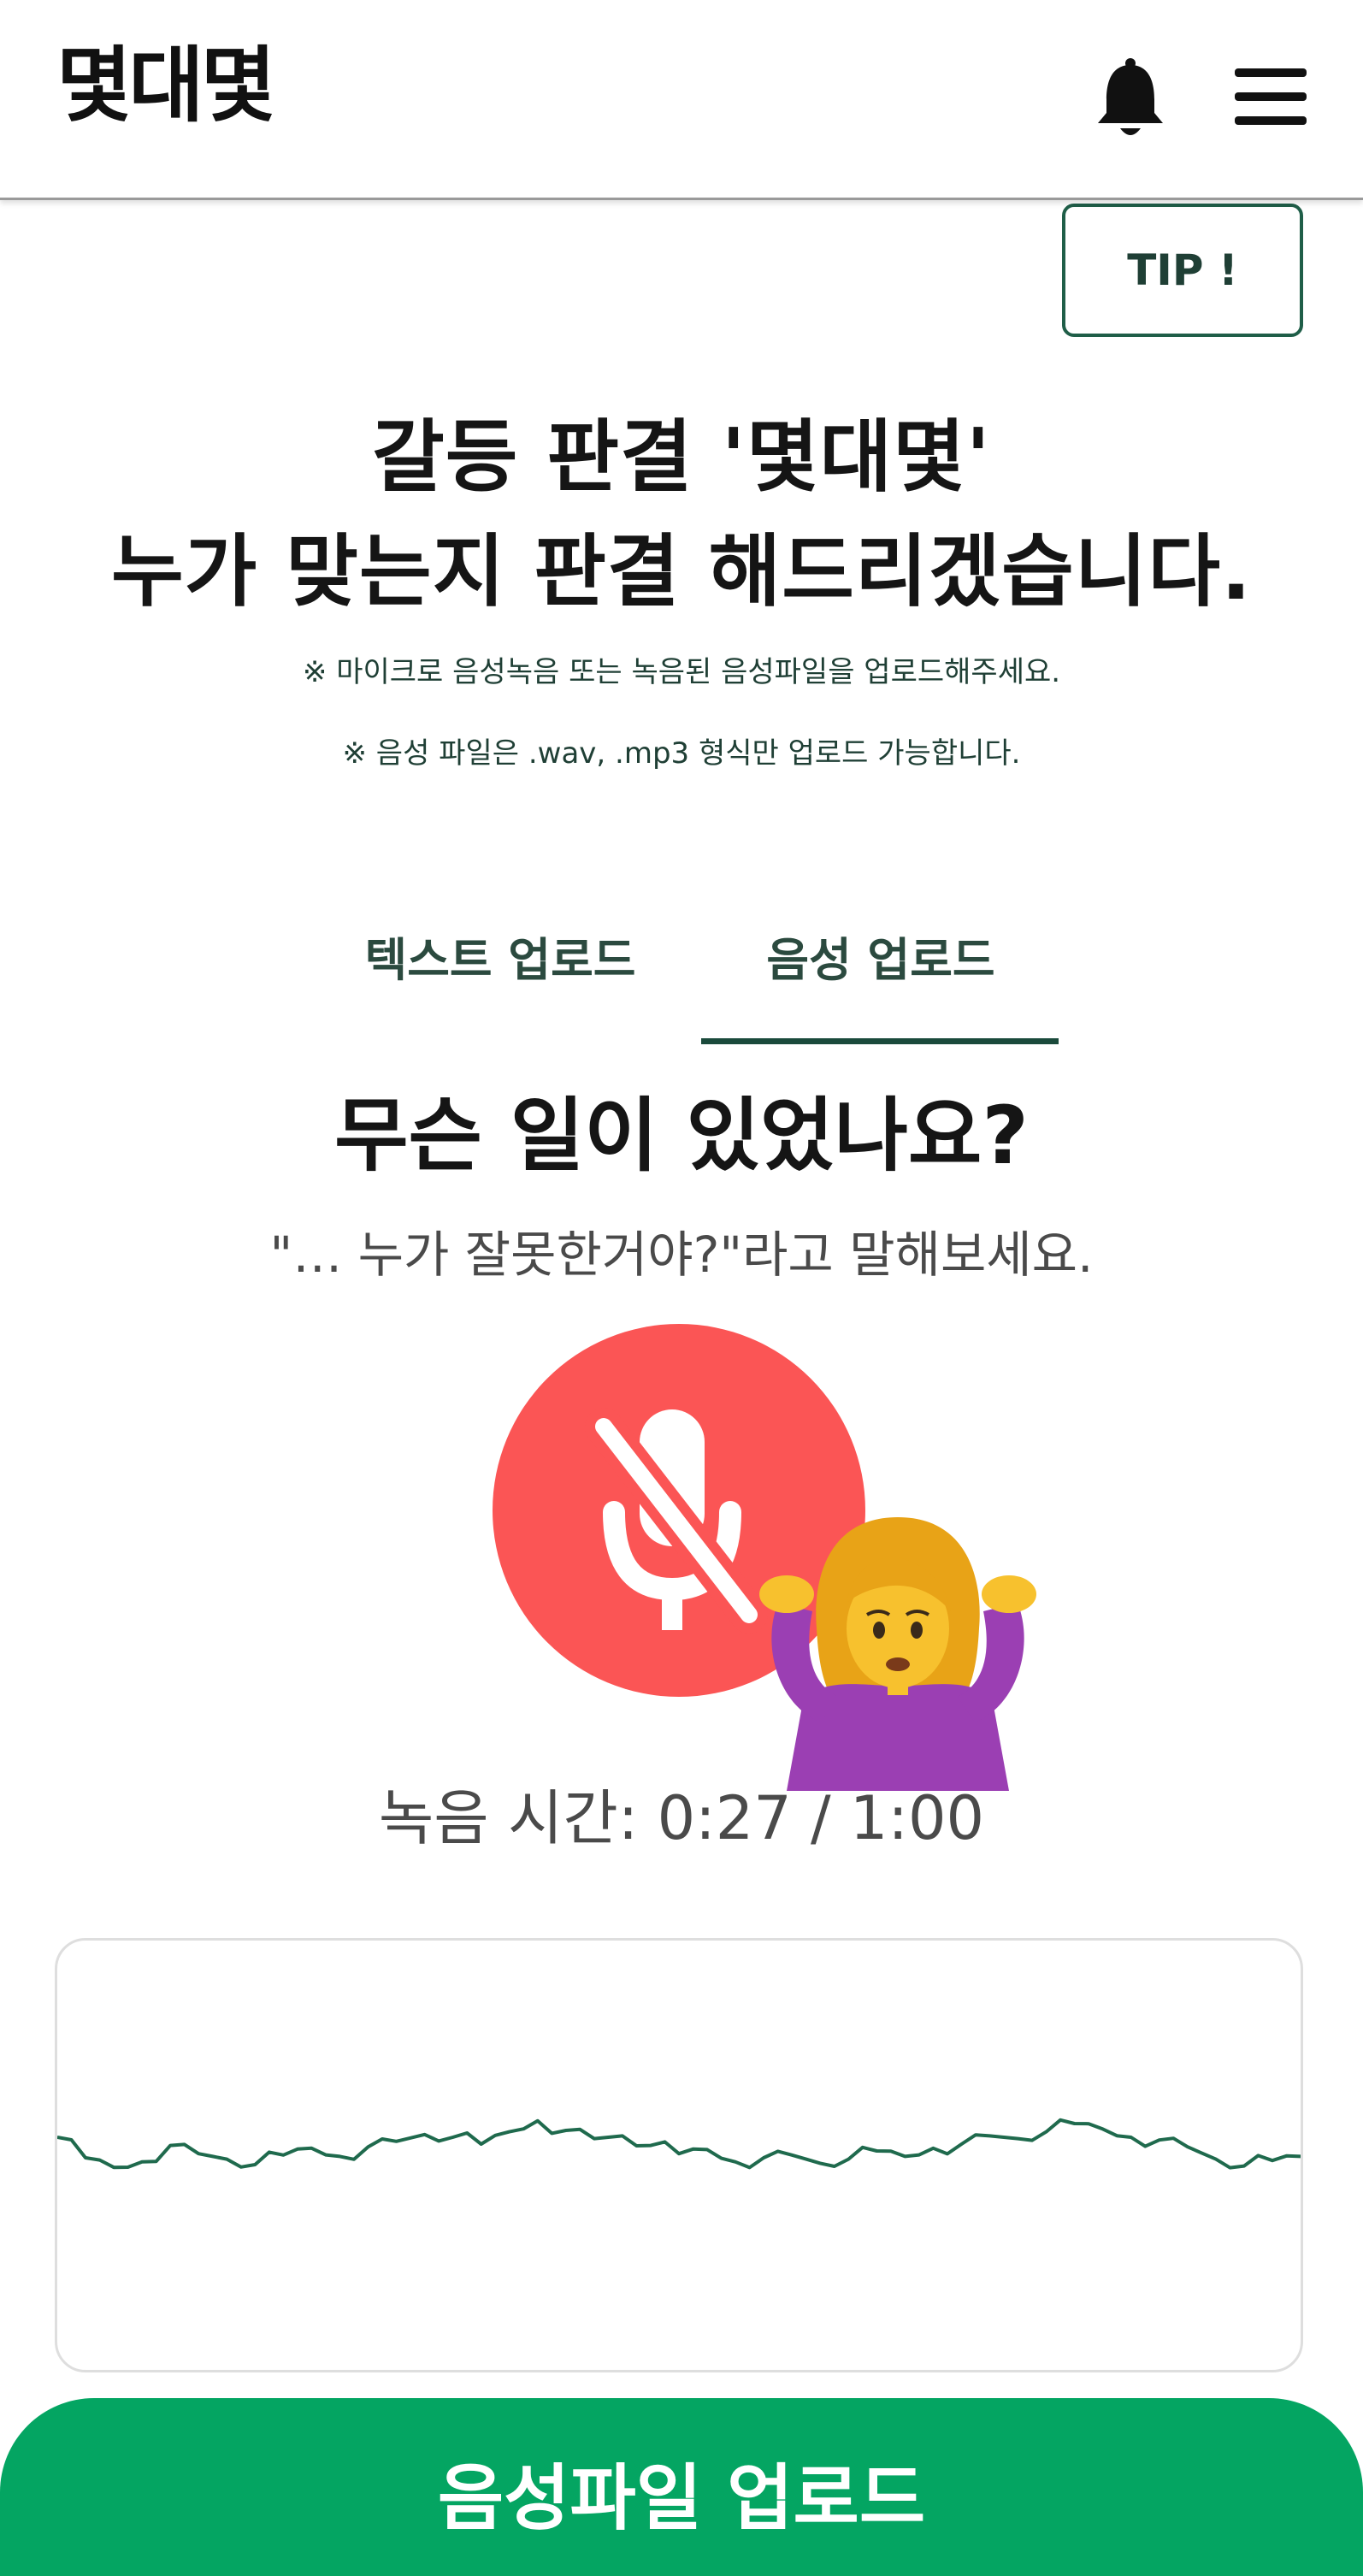  Describe the element at coordinates (681, 514) in the screenshot. I see `page-headline: 갈등 판결 '몇대몇' 누가 맞는지 판결 해드리겠습니다.` at that location.